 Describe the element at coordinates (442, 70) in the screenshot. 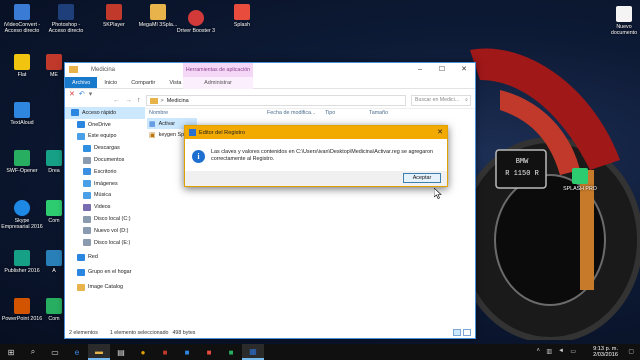

I see `maximize-button: ☐` at that location.